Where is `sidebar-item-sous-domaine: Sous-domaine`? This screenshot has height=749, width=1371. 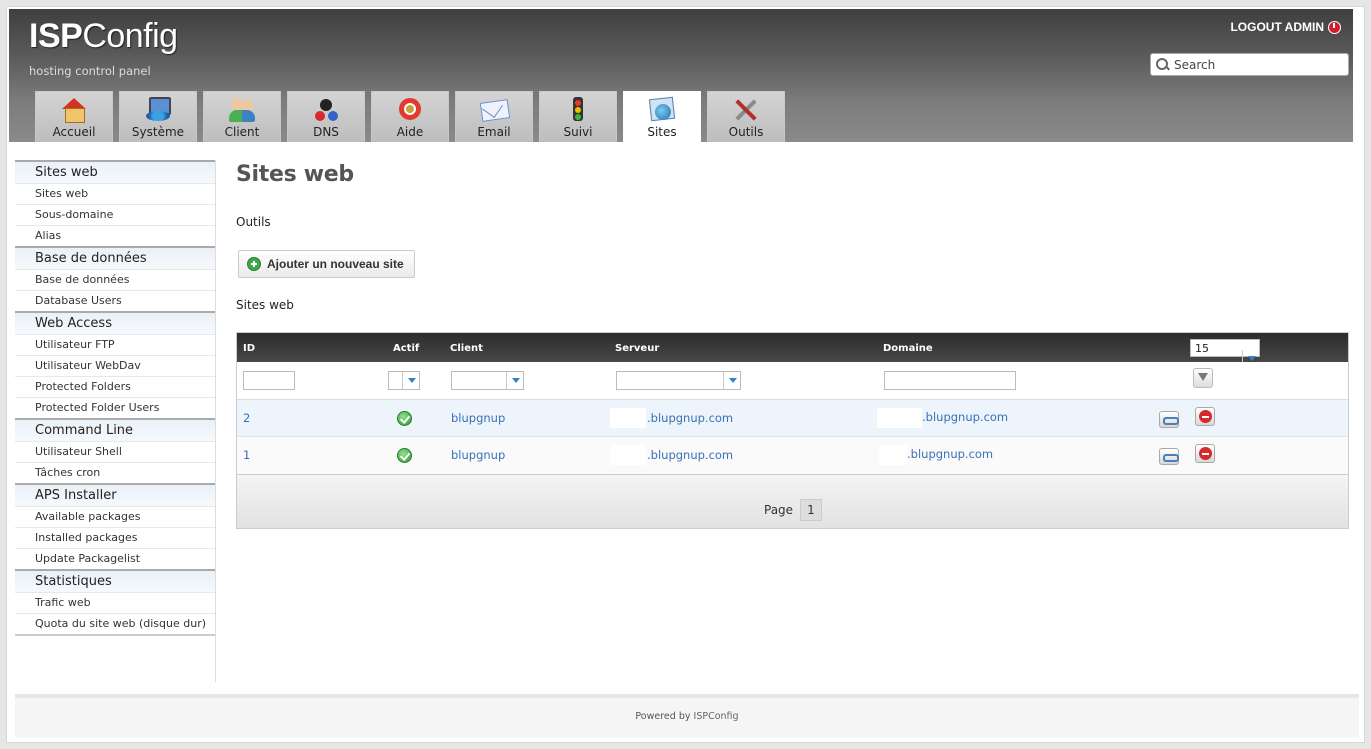 sidebar-item-sous-domaine: Sous-domaine is located at coordinates (115, 214).